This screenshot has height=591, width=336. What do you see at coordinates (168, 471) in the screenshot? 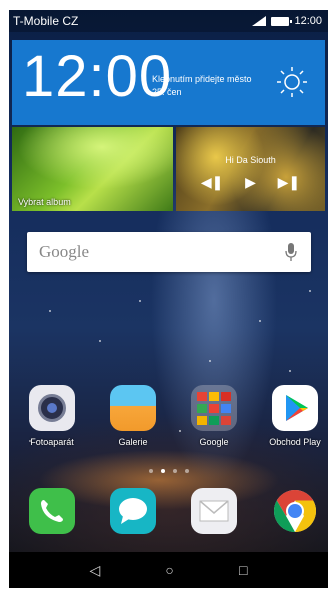
I see `page-indicator` at bounding box center [168, 471].